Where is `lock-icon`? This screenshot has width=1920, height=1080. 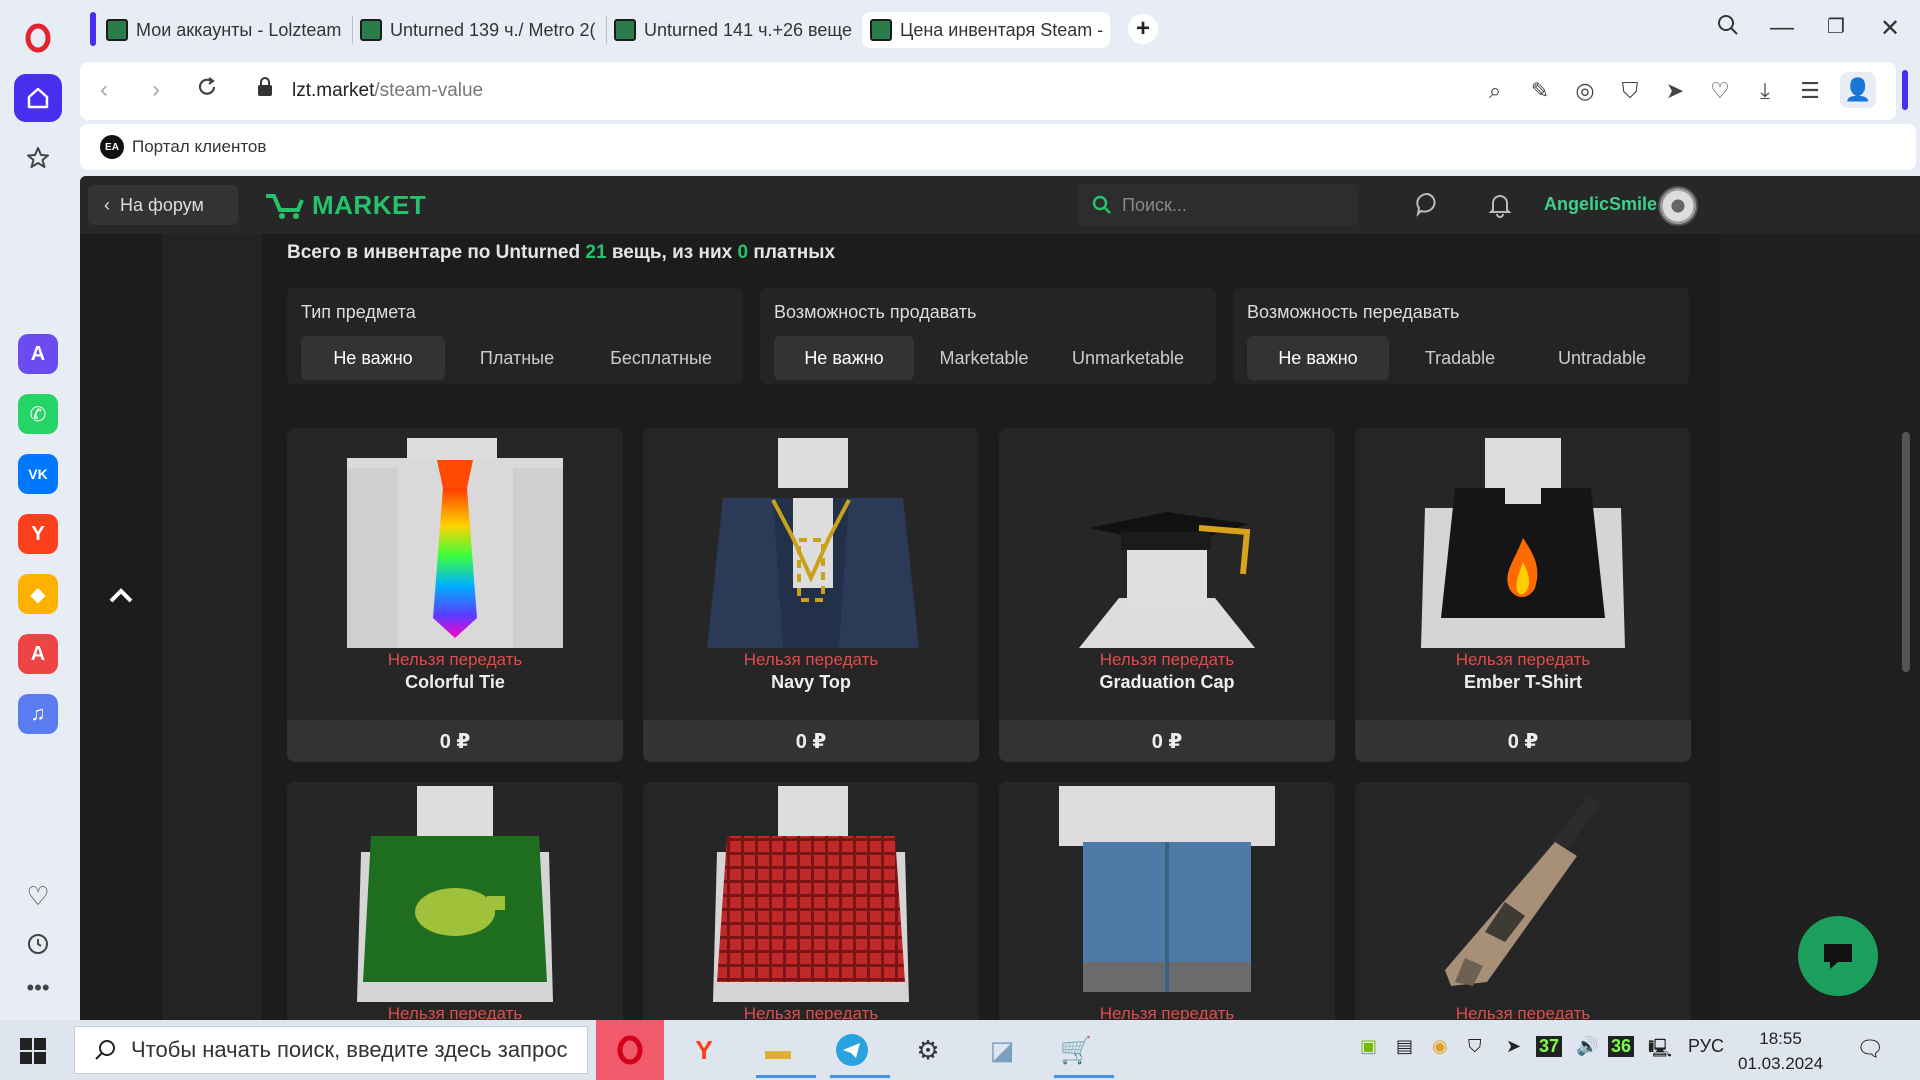 lock-icon is located at coordinates (265, 90).